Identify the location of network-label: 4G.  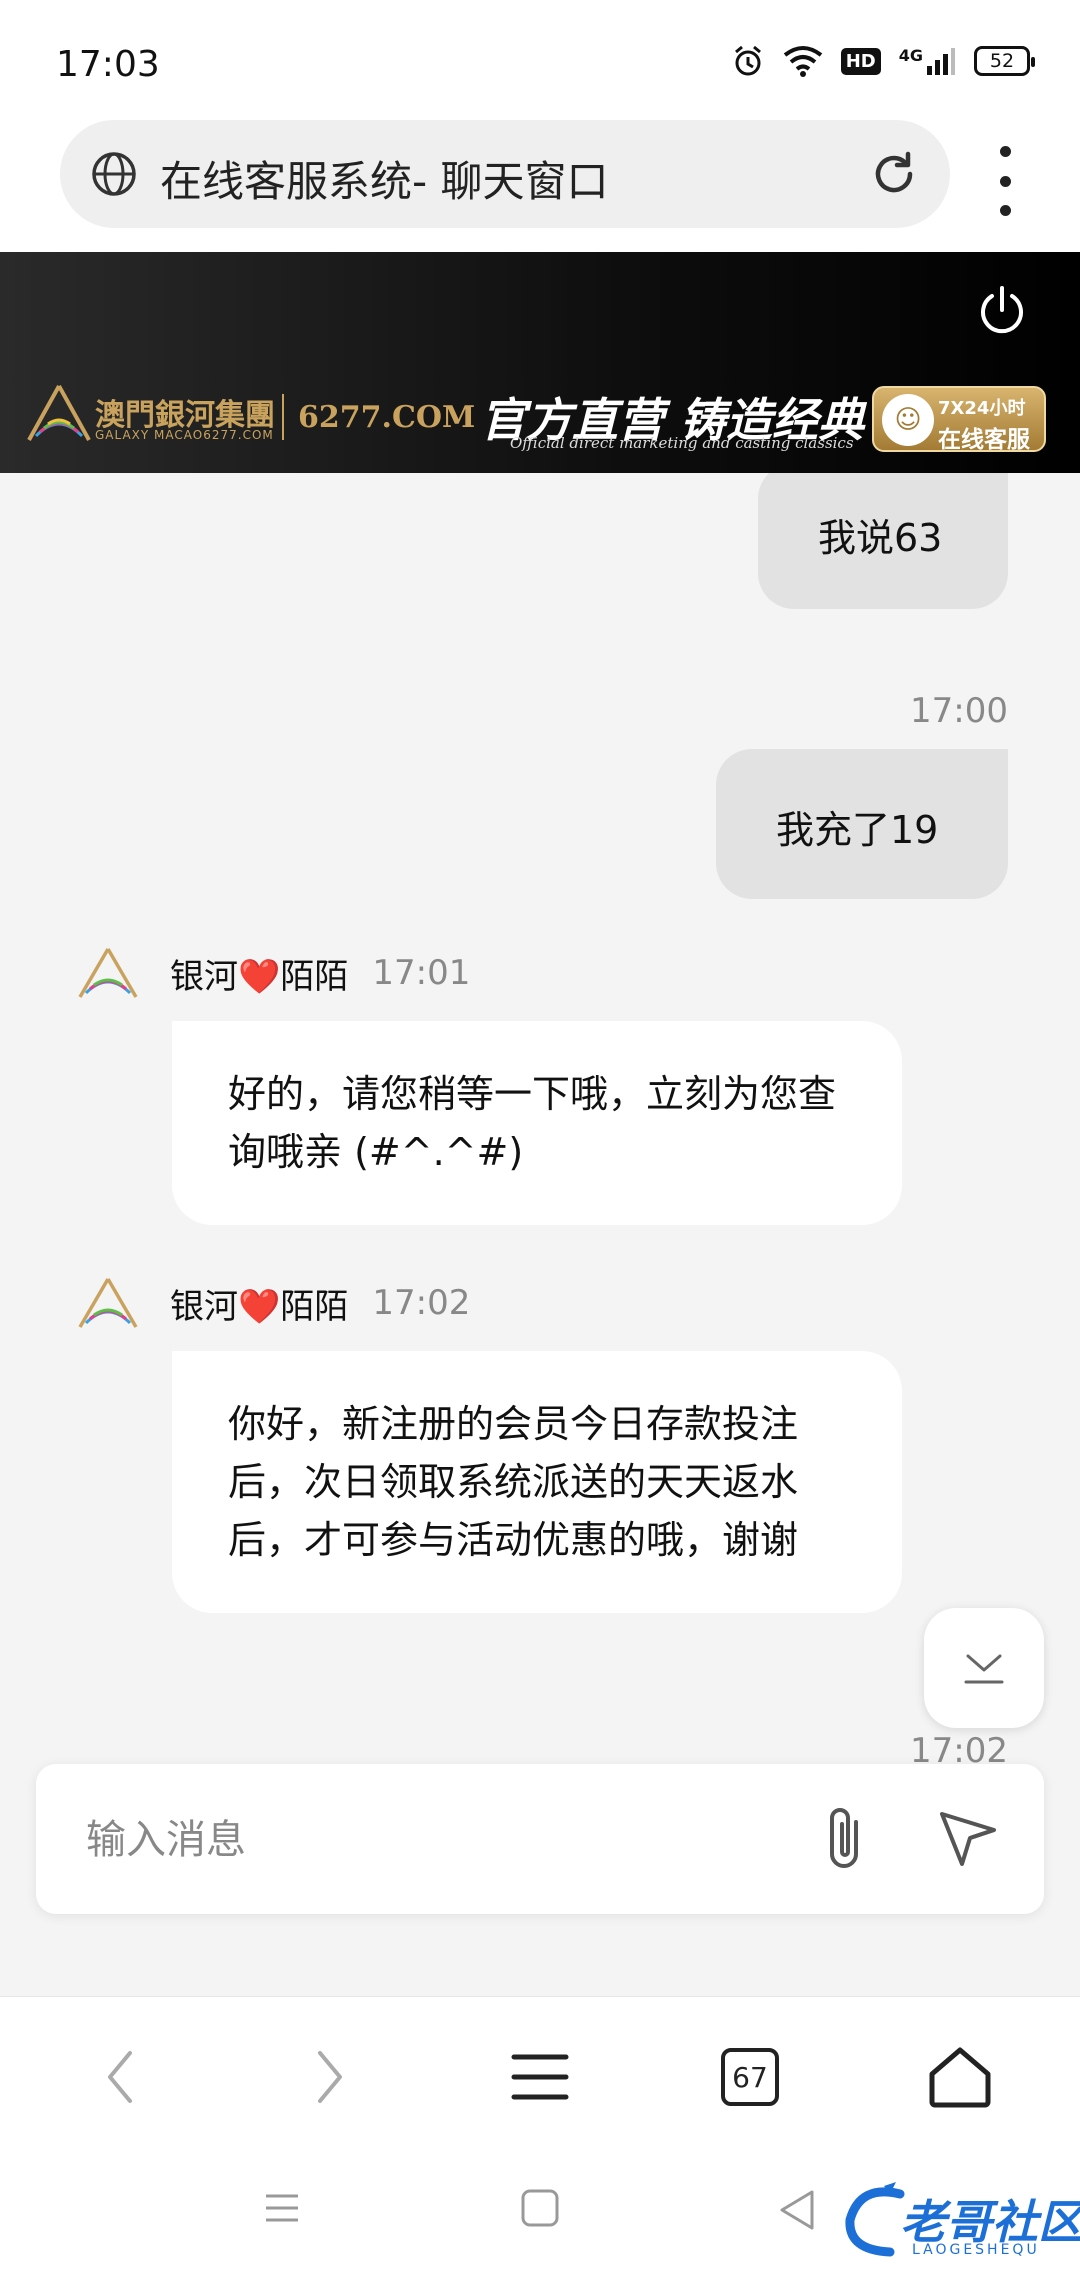
(910, 55).